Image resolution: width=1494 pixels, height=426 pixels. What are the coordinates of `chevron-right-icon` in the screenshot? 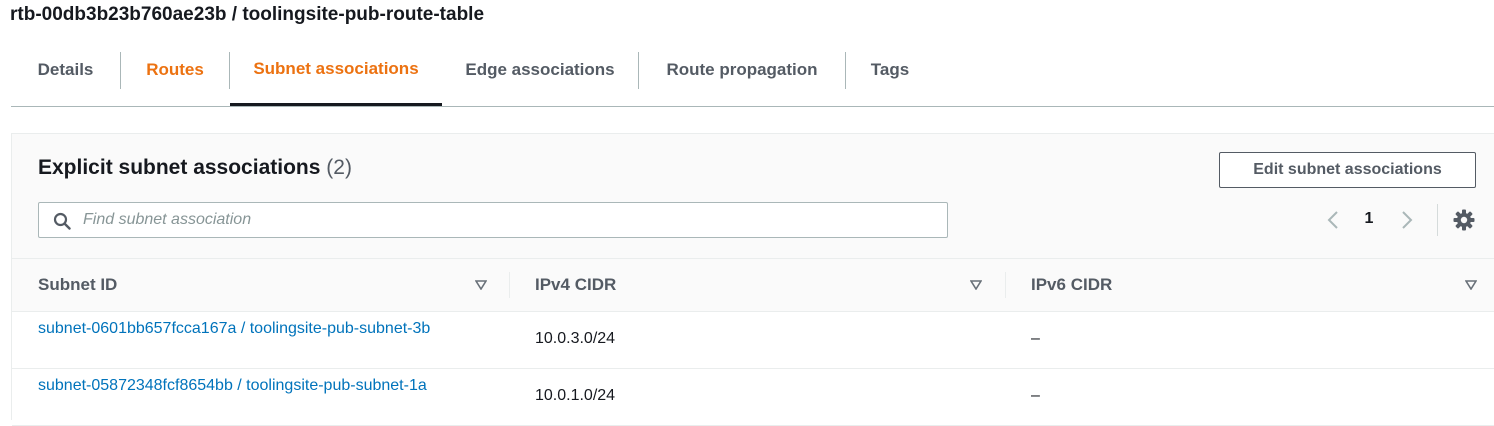 It's located at (1407, 220).